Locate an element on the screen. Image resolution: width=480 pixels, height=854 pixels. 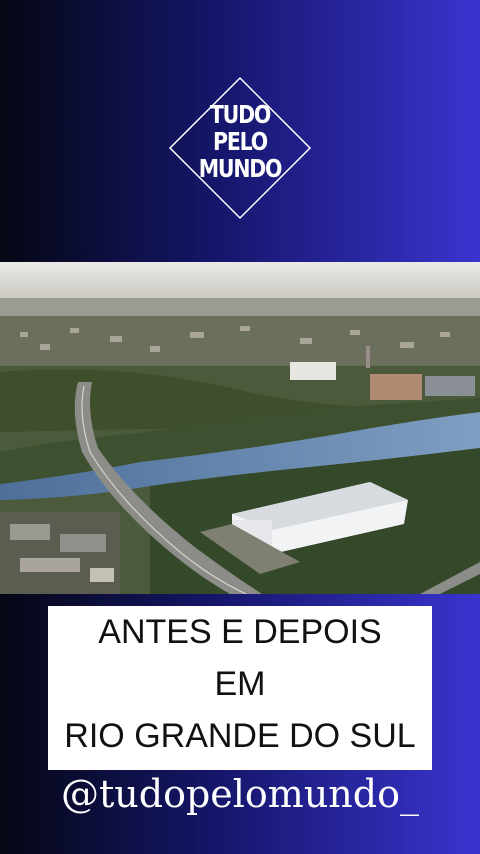
logo-wordmark: TUDO PELO MUNDO is located at coordinates (240, 141).